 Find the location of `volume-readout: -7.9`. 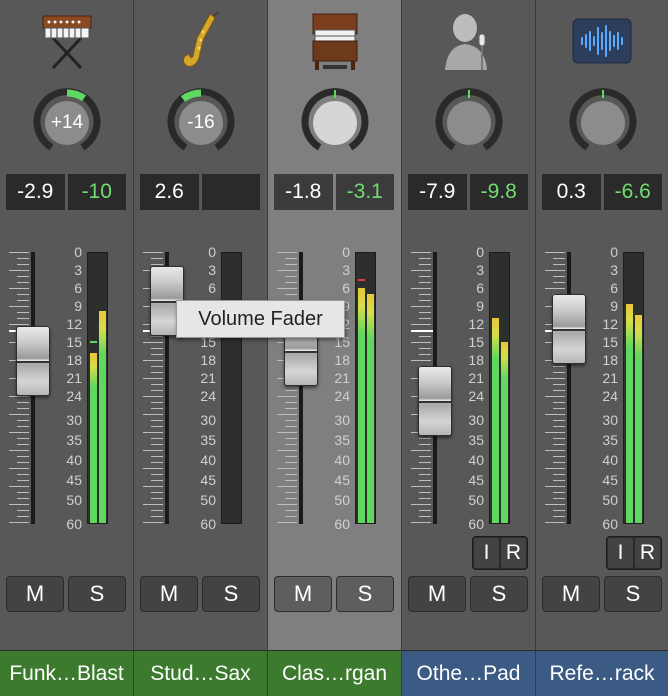

volume-readout: -7.9 is located at coordinates (437, 192).